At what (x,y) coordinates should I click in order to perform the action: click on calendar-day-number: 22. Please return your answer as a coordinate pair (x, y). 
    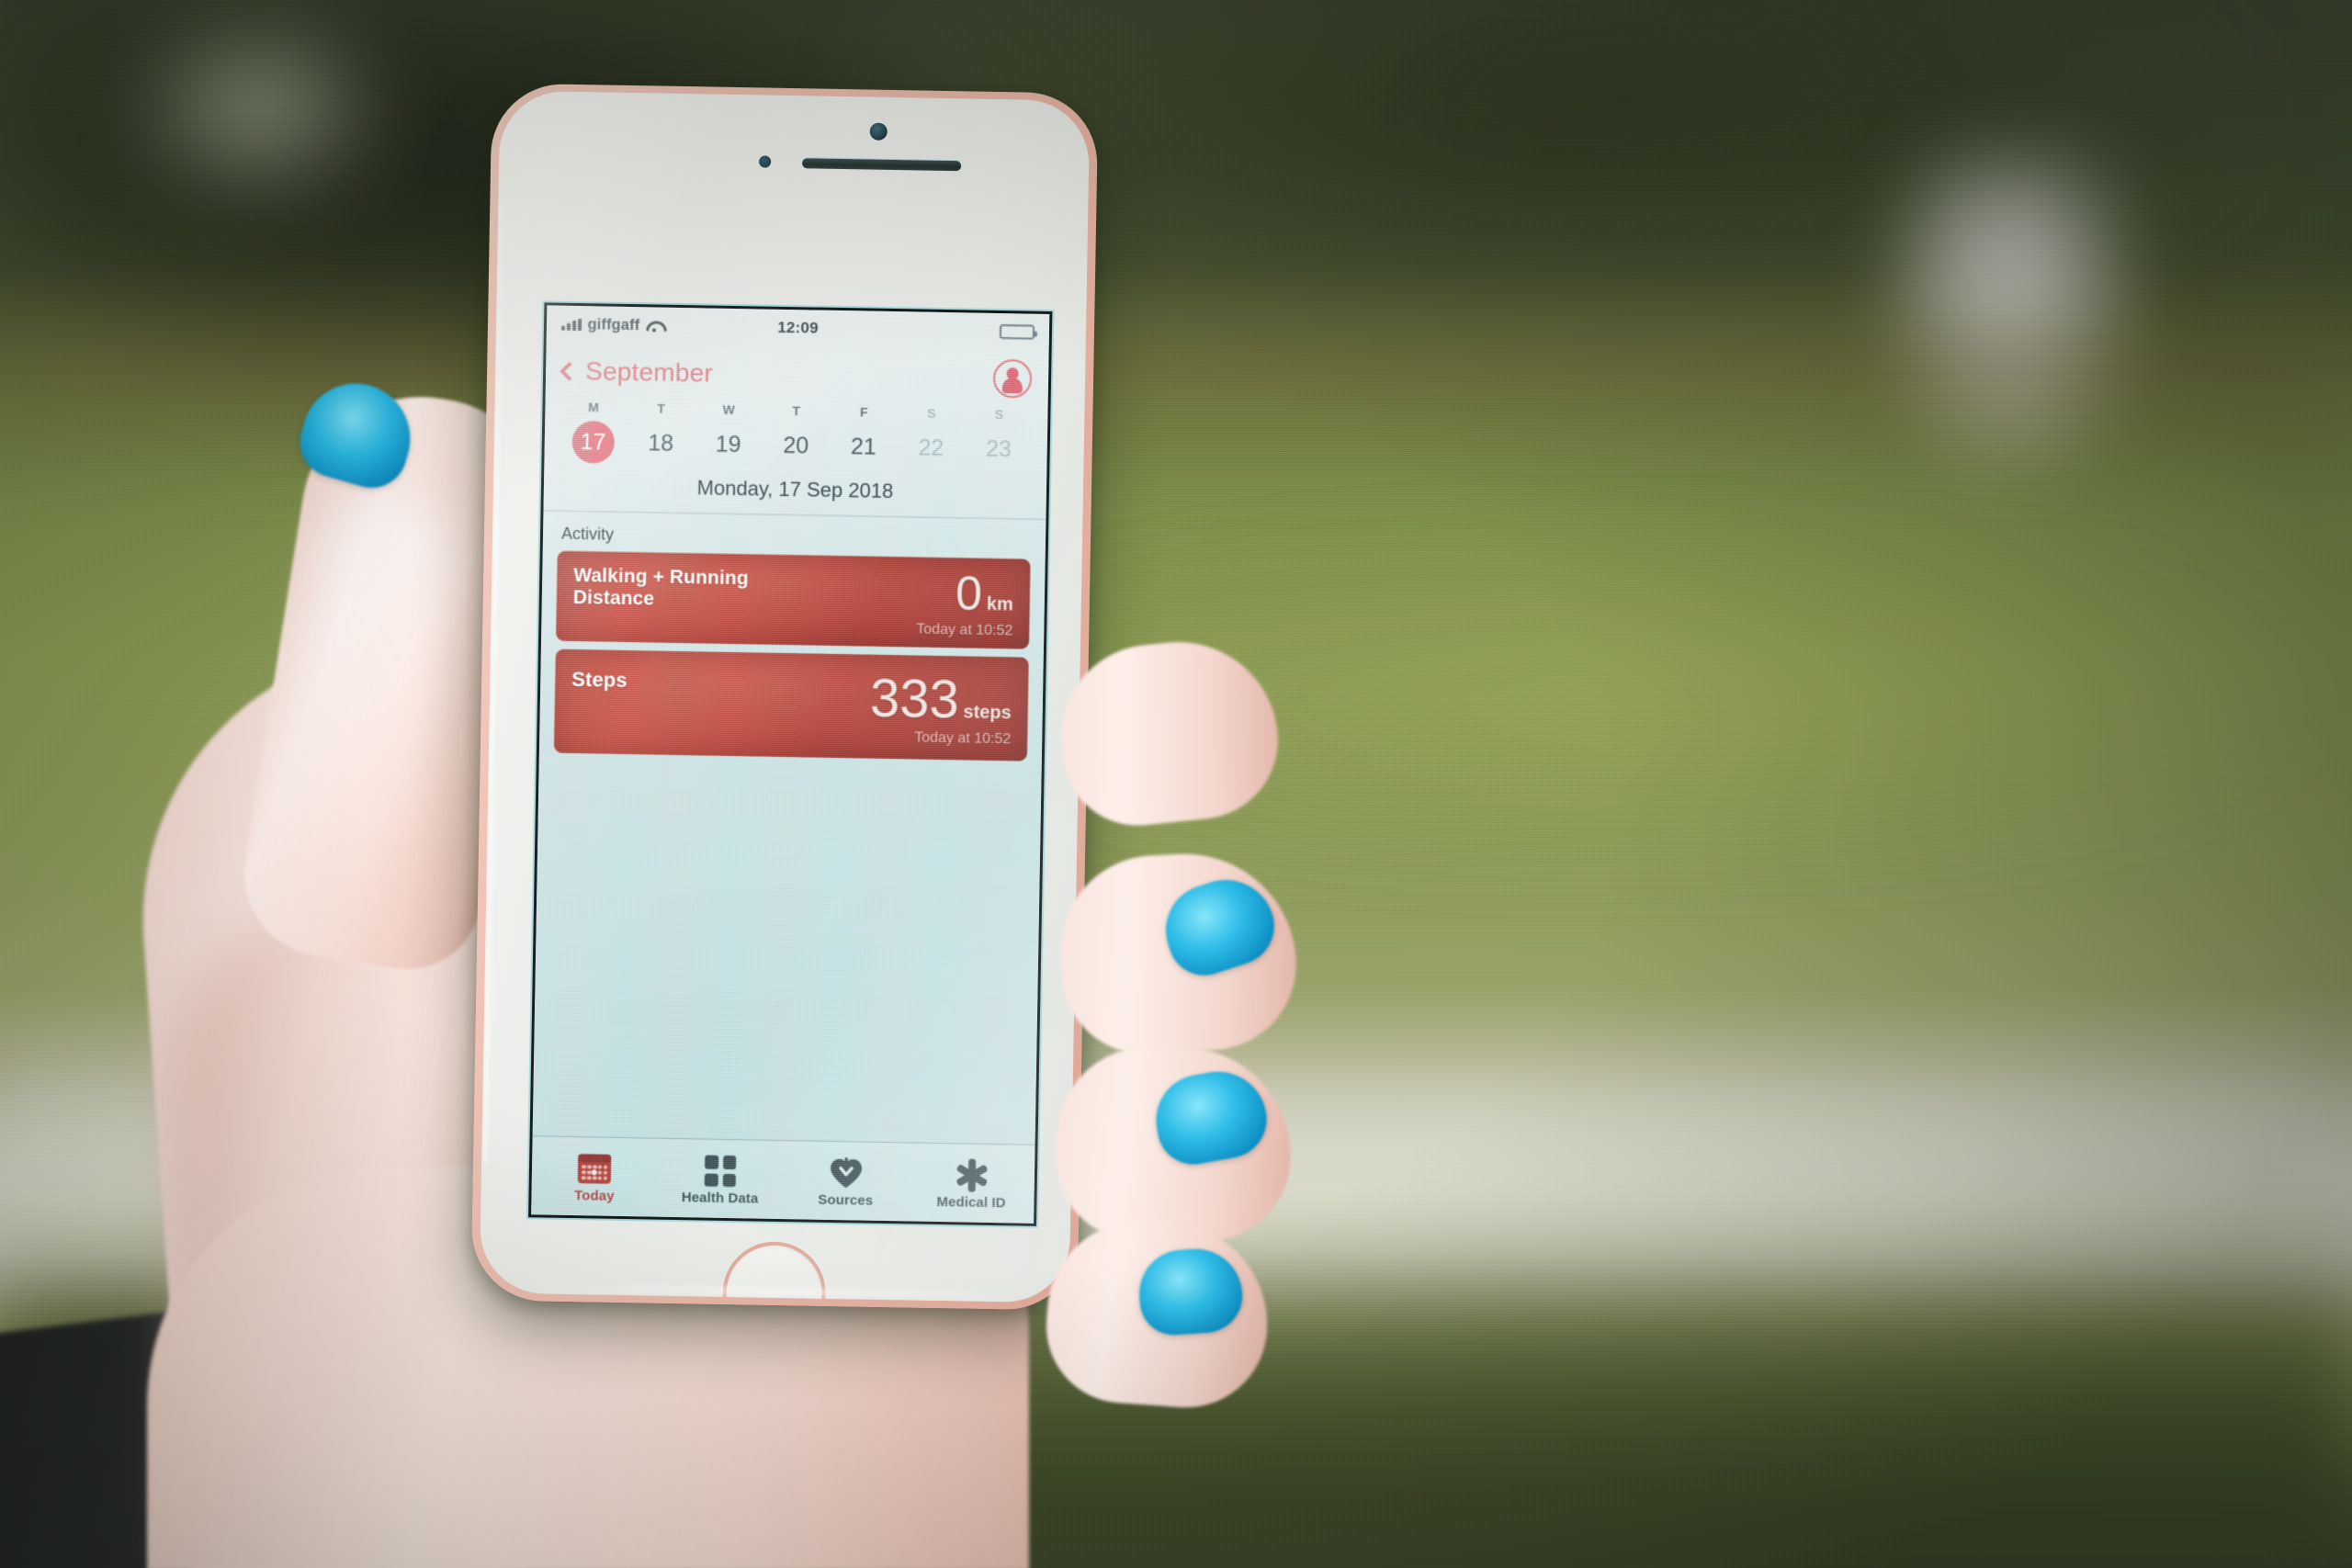
    Looking at the image, I should click on (931, 448).